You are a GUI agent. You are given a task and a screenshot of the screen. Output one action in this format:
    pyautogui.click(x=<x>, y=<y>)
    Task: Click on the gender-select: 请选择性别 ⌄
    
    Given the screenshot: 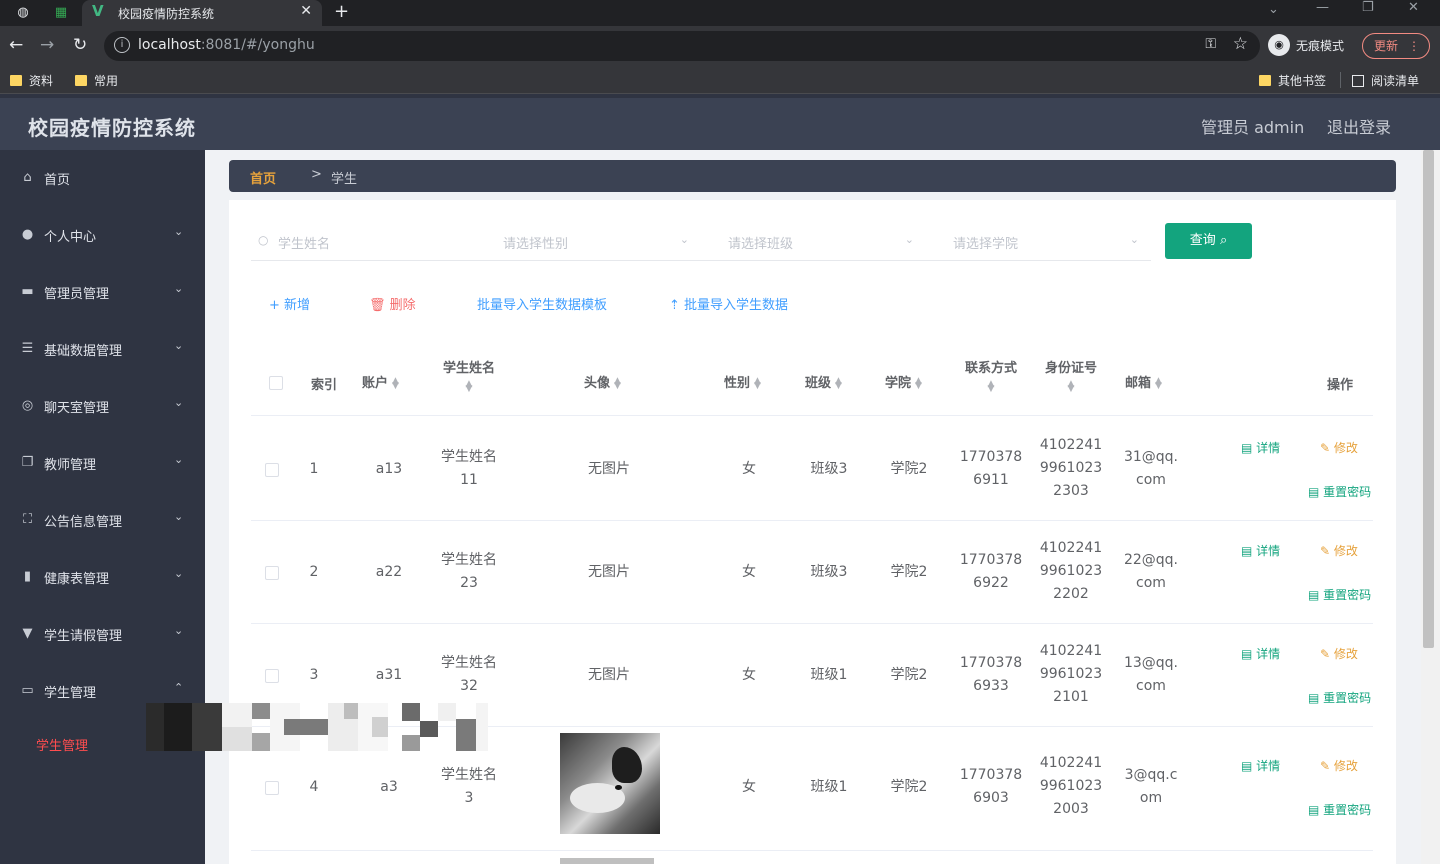 What is the action you would take?
    pyautogui.click(x=588, y=242)
    